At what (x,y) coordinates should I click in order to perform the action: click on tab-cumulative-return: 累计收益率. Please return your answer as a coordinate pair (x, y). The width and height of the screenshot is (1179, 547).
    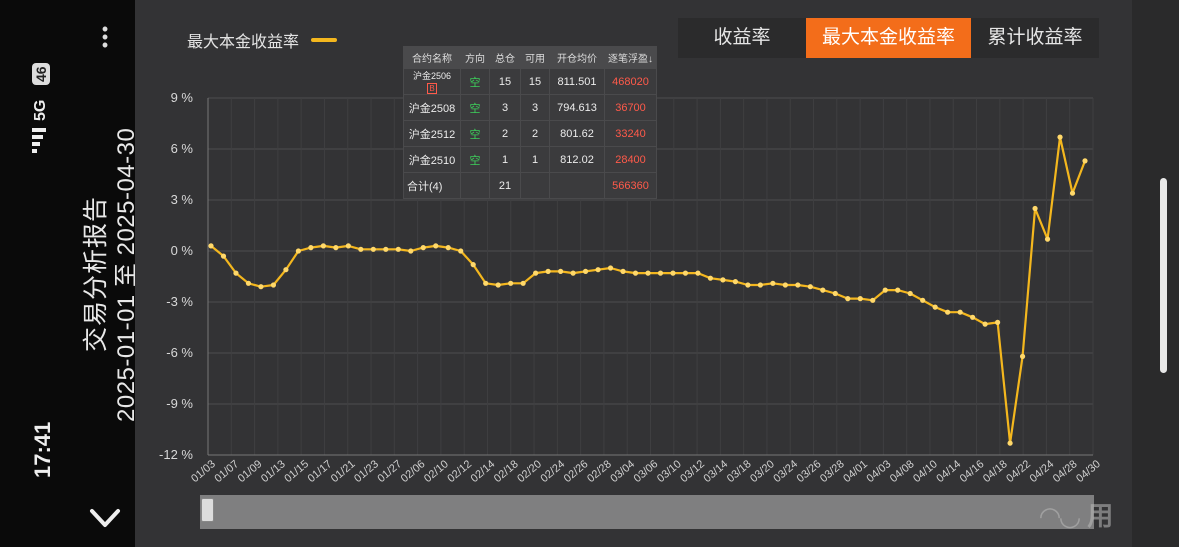
    Looking at the image, I should click on (1035, 38).